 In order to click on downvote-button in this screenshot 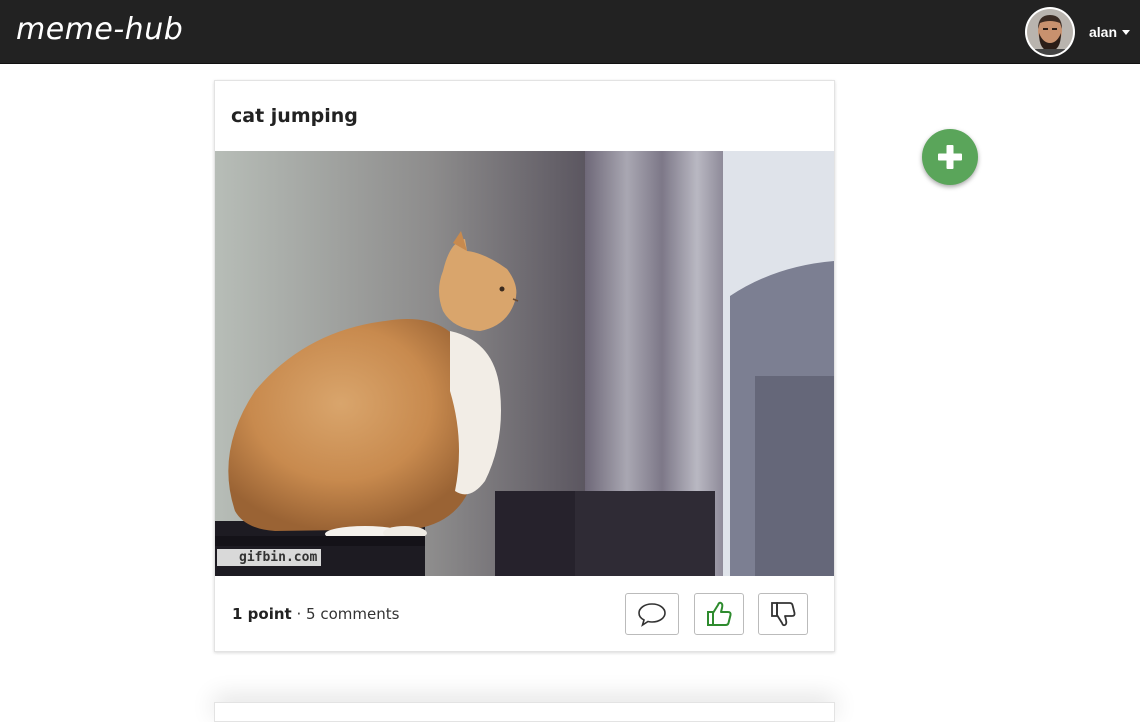, I will do `click(783, 614)`.